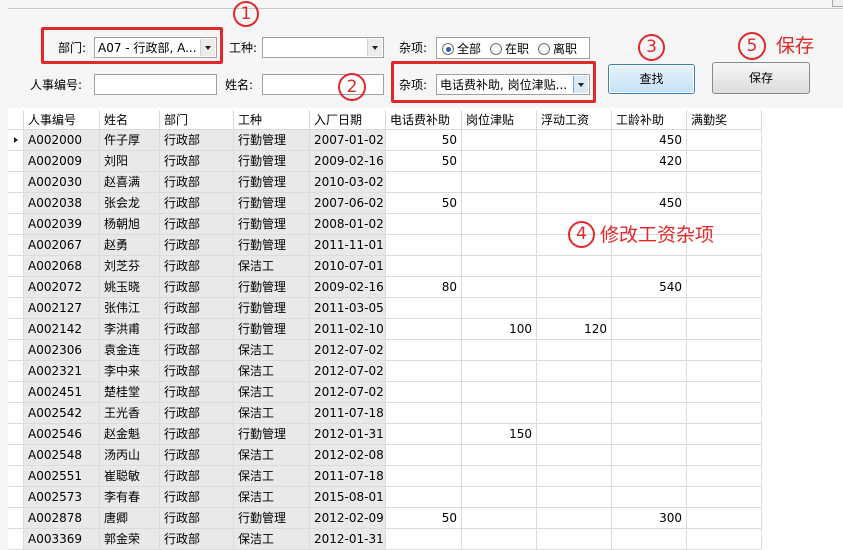  I want to click on cell-name: 仵子厚, so click(130, 140).